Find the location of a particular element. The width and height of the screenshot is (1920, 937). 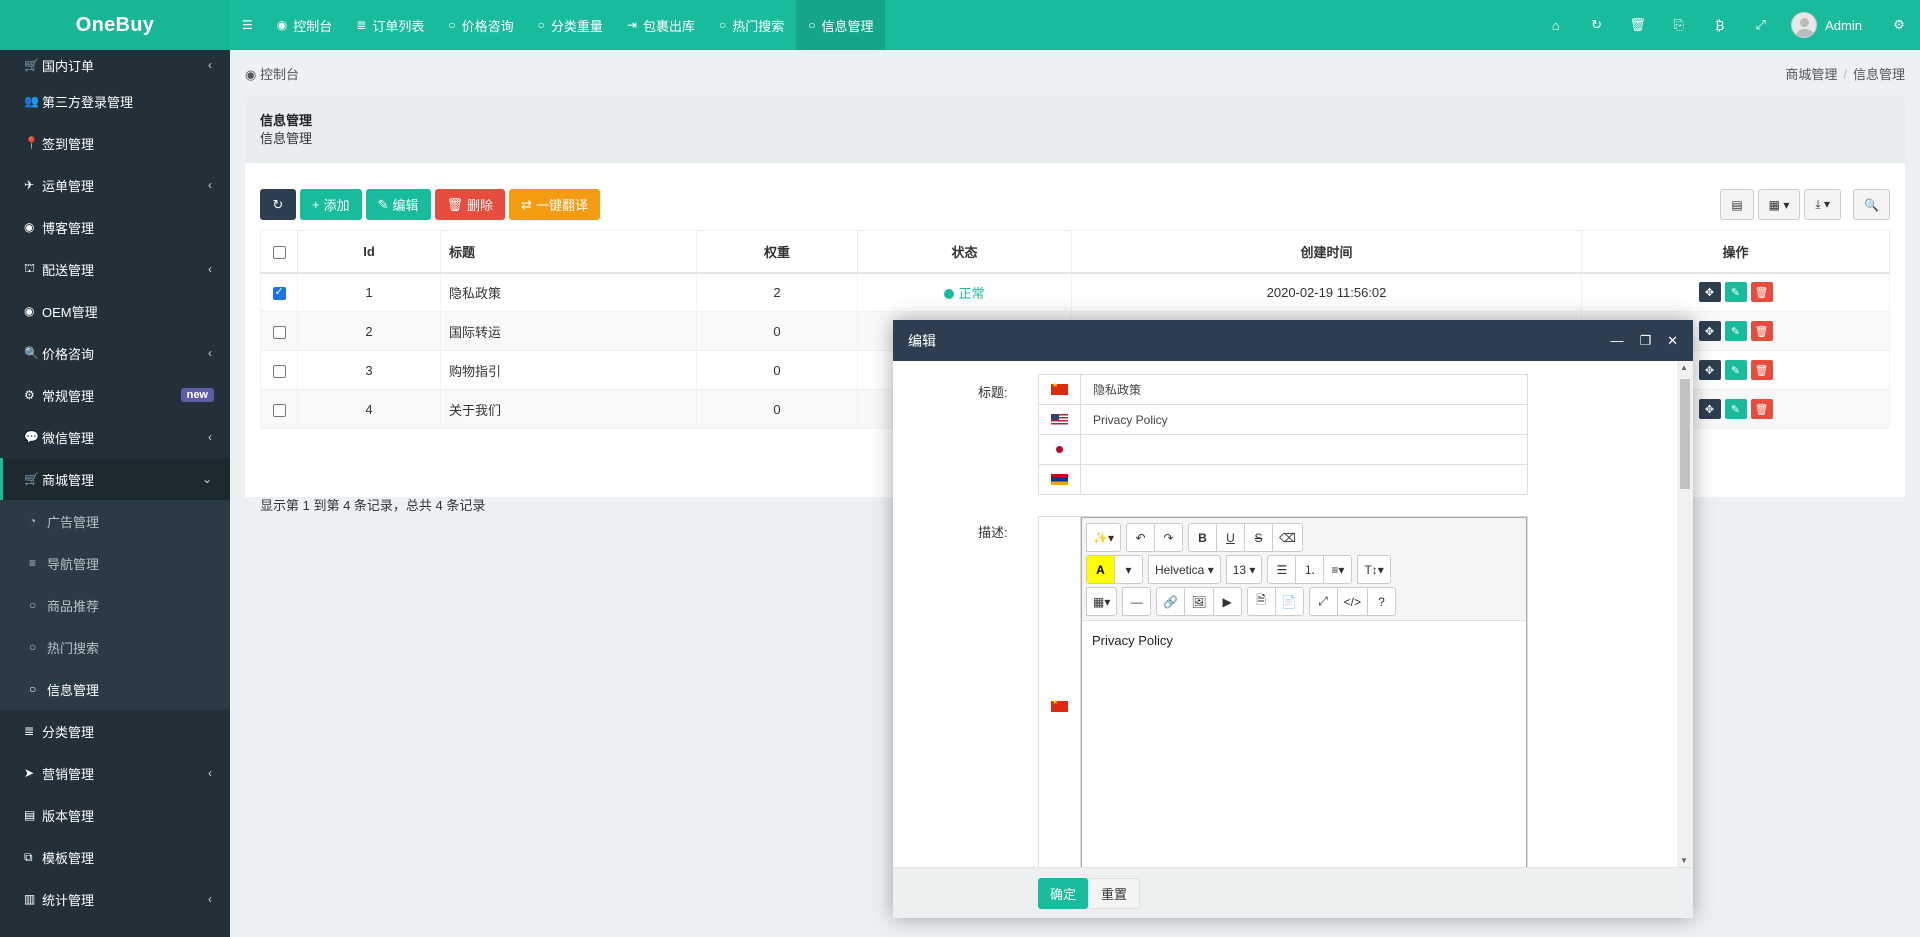

sidebar-item-version: ▤ 版本管理 is located at coordinates (115, 815).